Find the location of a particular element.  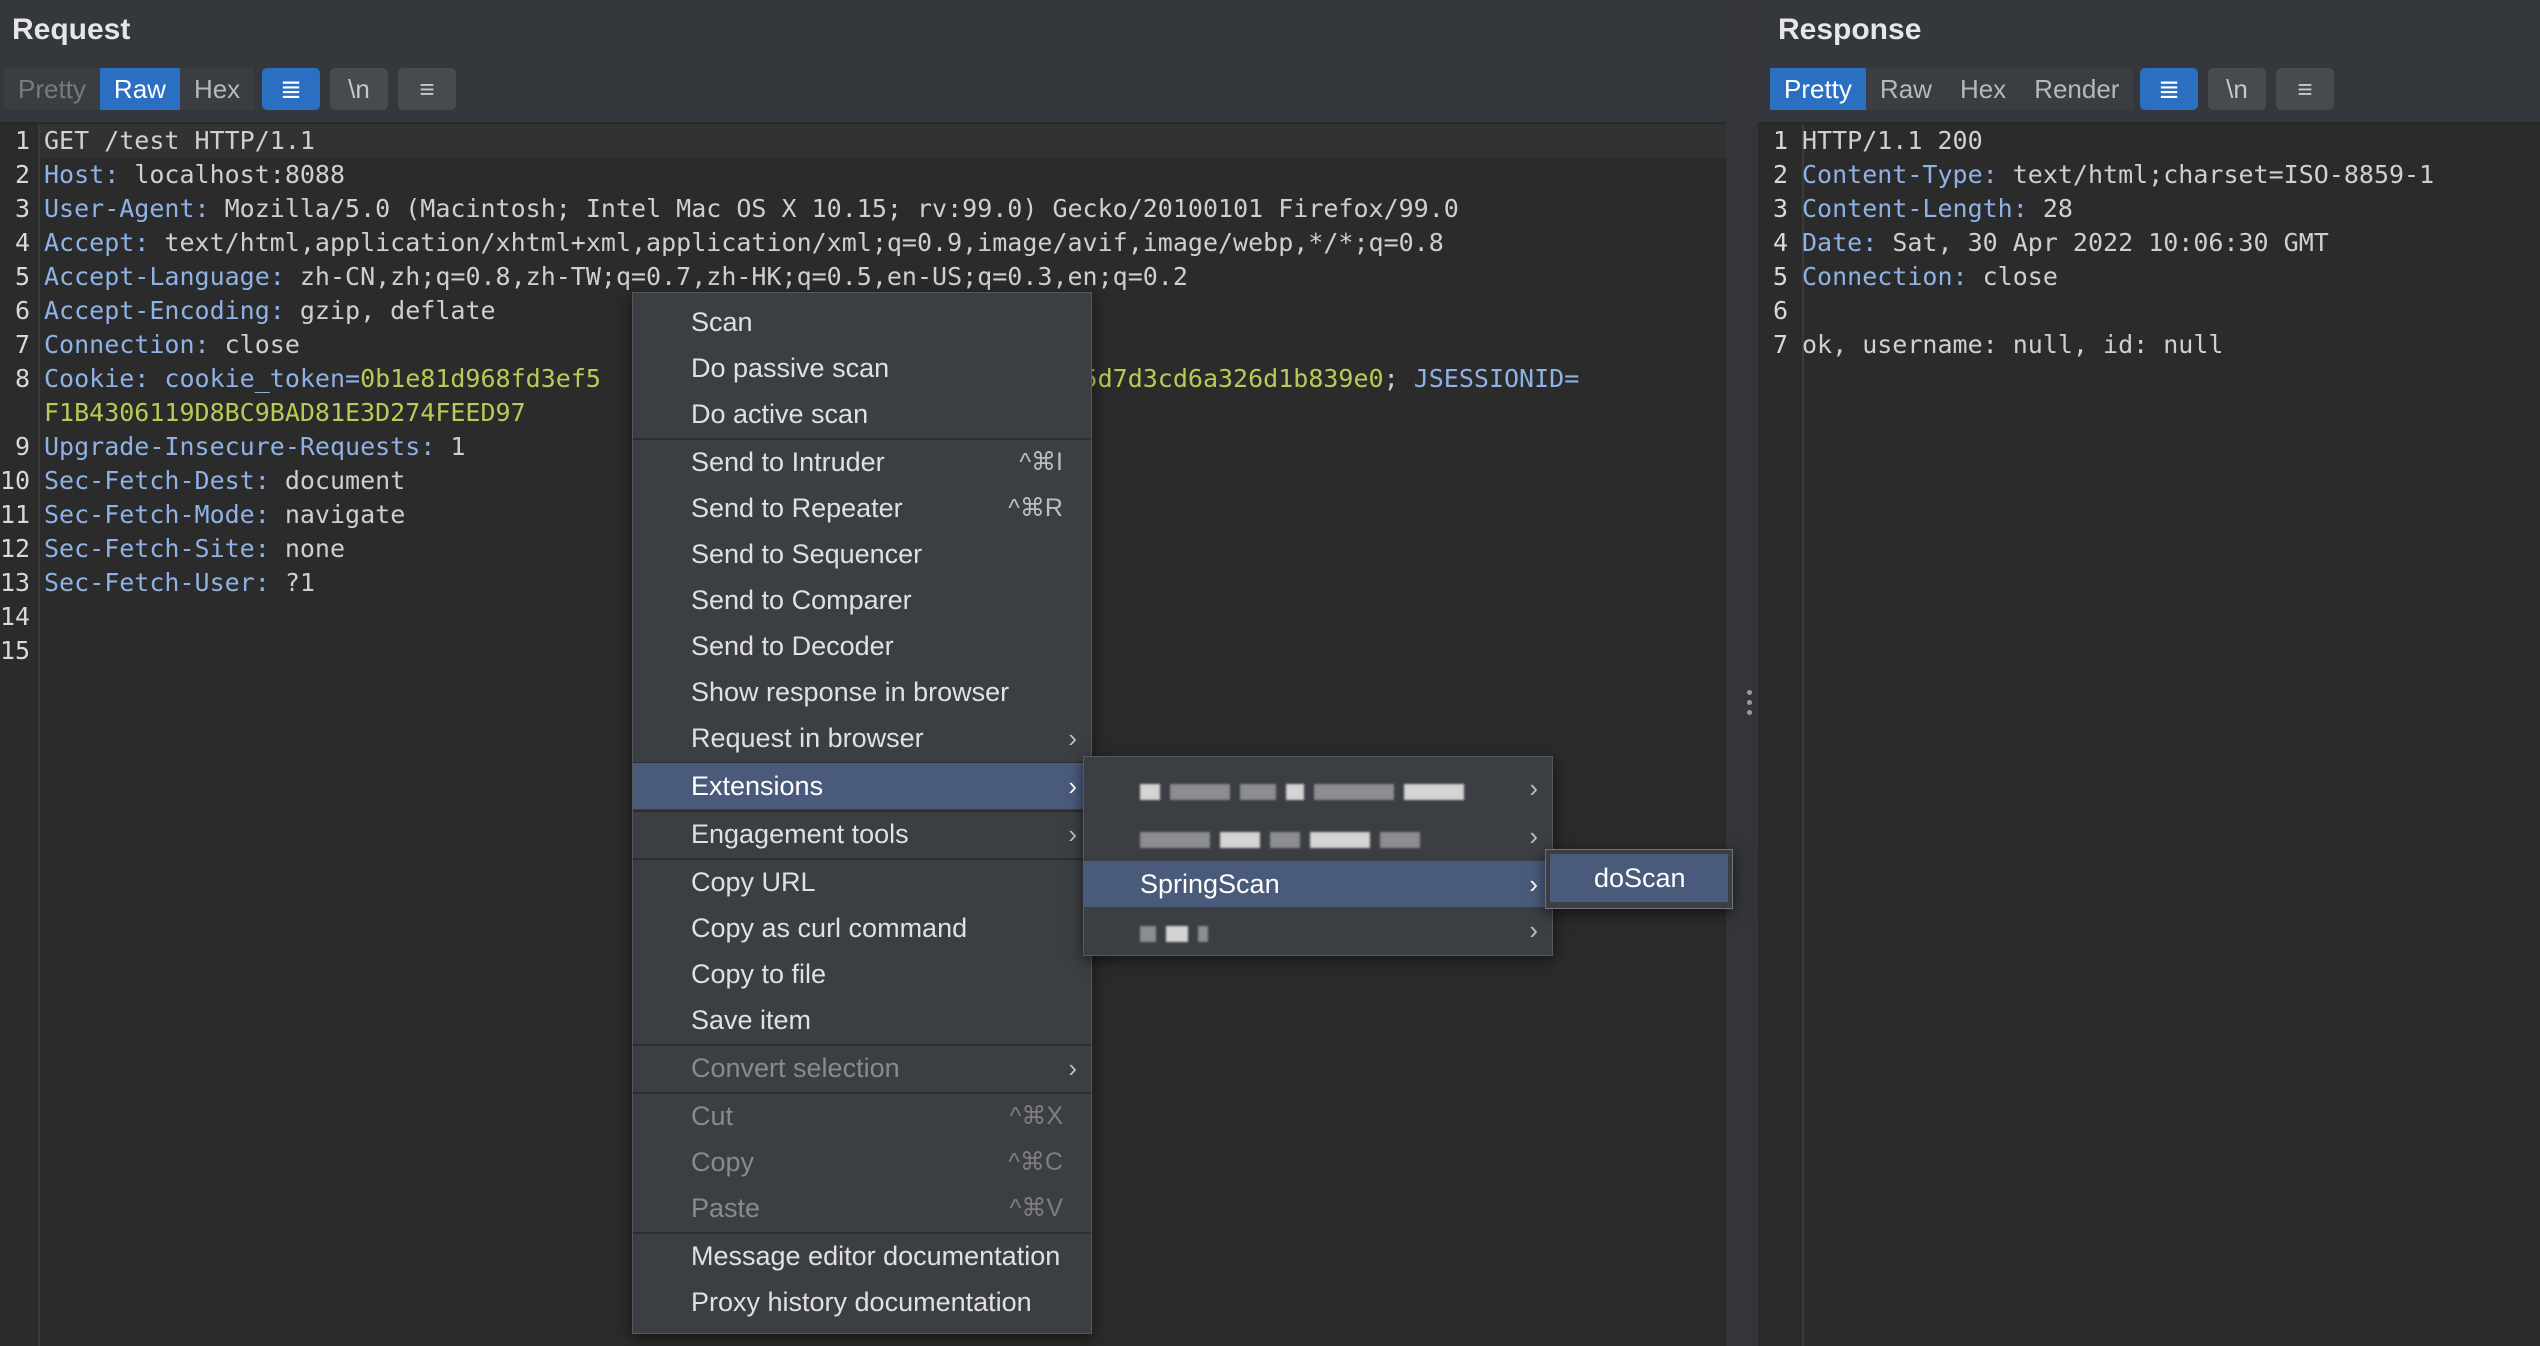

line-text: Accept-Encoding: gzip, deflate is located at coordinates (270, 310).